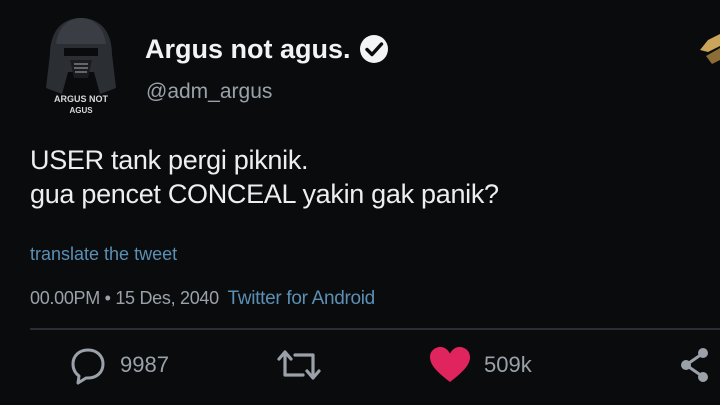 The image size is (720, 405). I want to click on tweet-line-1: USER tank pergi piknik., so click(169, 160).